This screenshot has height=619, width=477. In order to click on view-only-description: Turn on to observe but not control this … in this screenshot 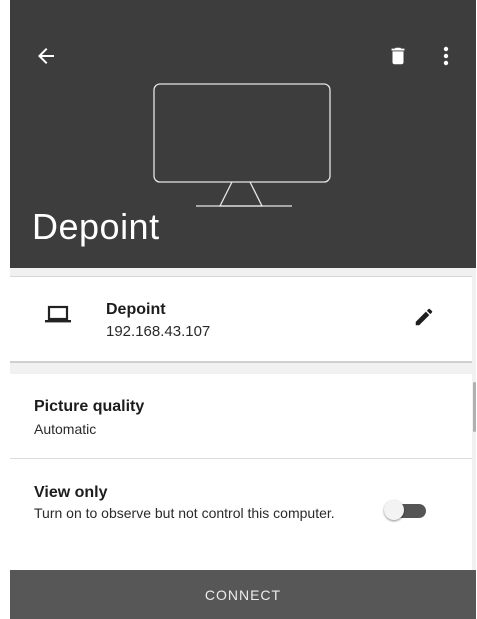, I will do `click(184, 513)`.